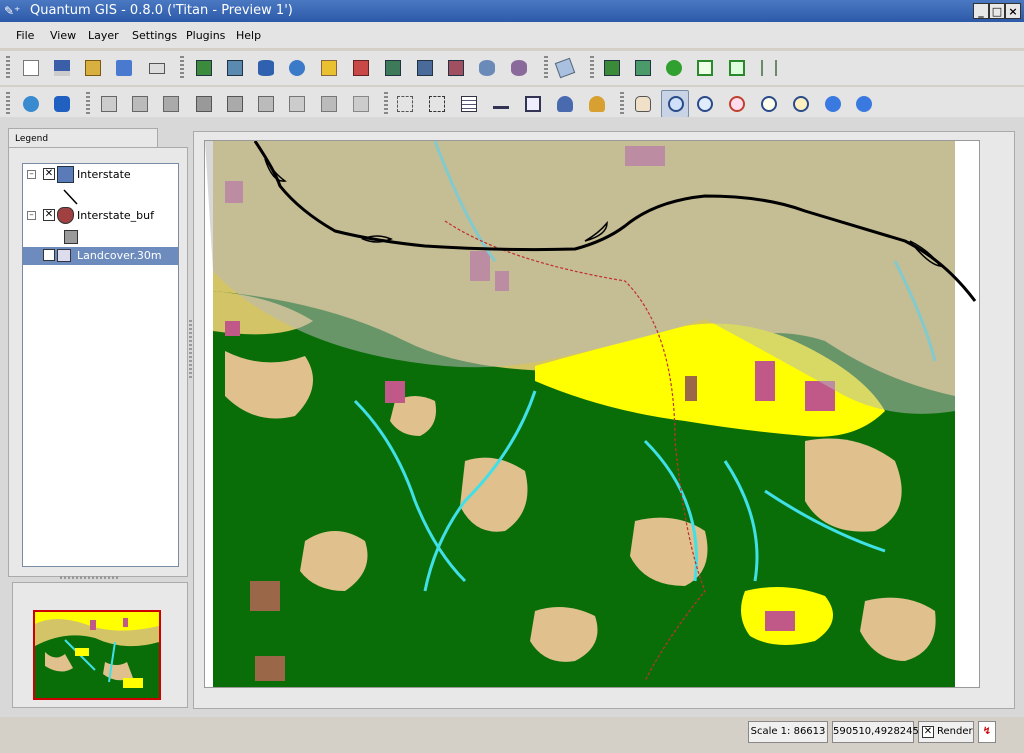  I want to click on save-project-button, so click(62, 68).